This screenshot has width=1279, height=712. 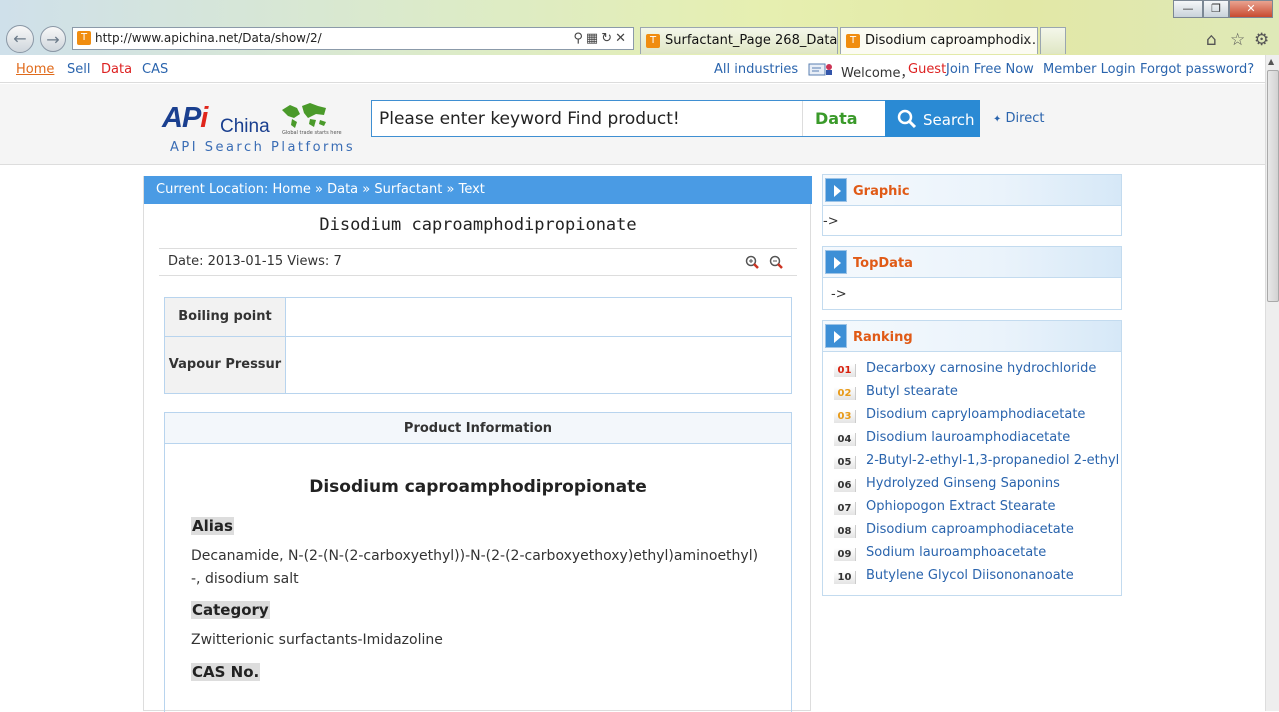 I want to click on zoom-in-icon, so click(x=752, y=262).